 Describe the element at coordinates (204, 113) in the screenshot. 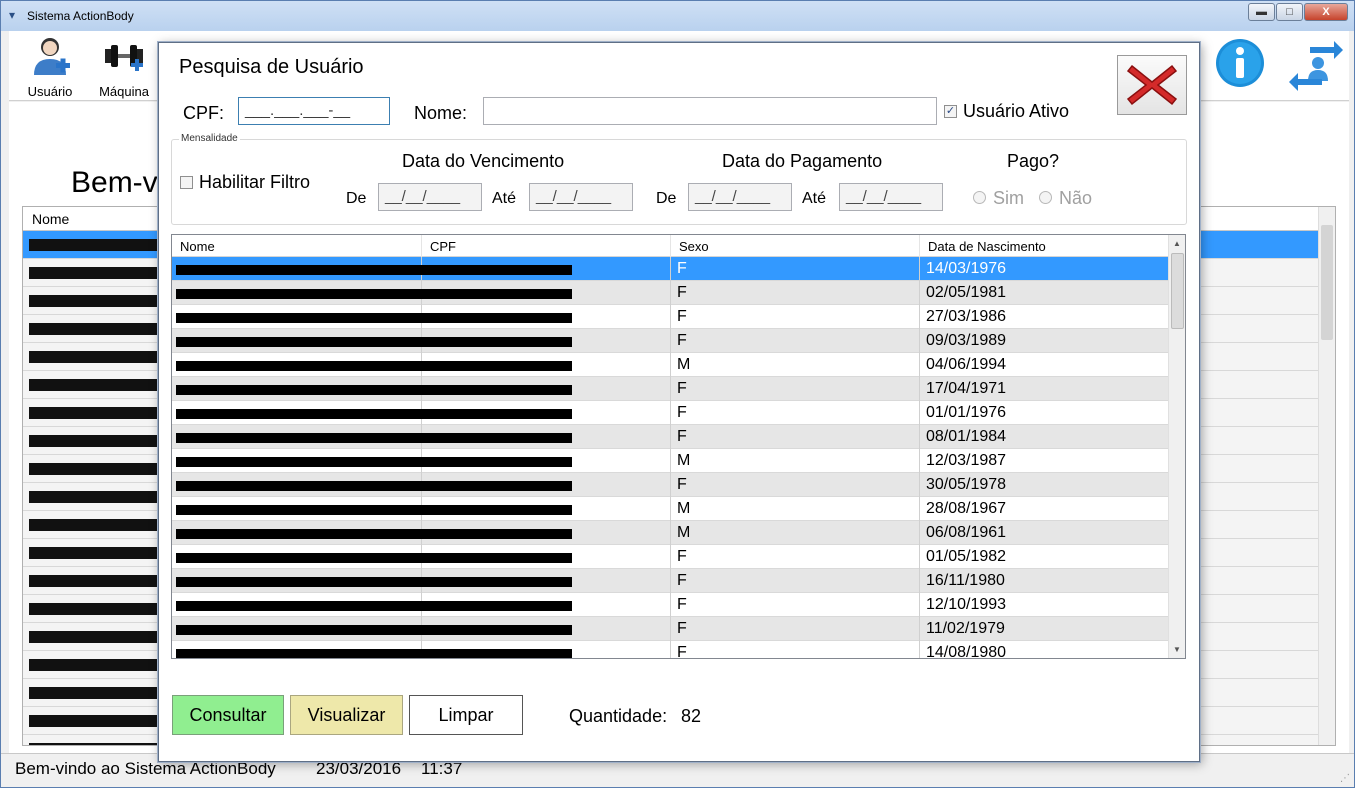

I see `cpf-label: CPF:` at that location.